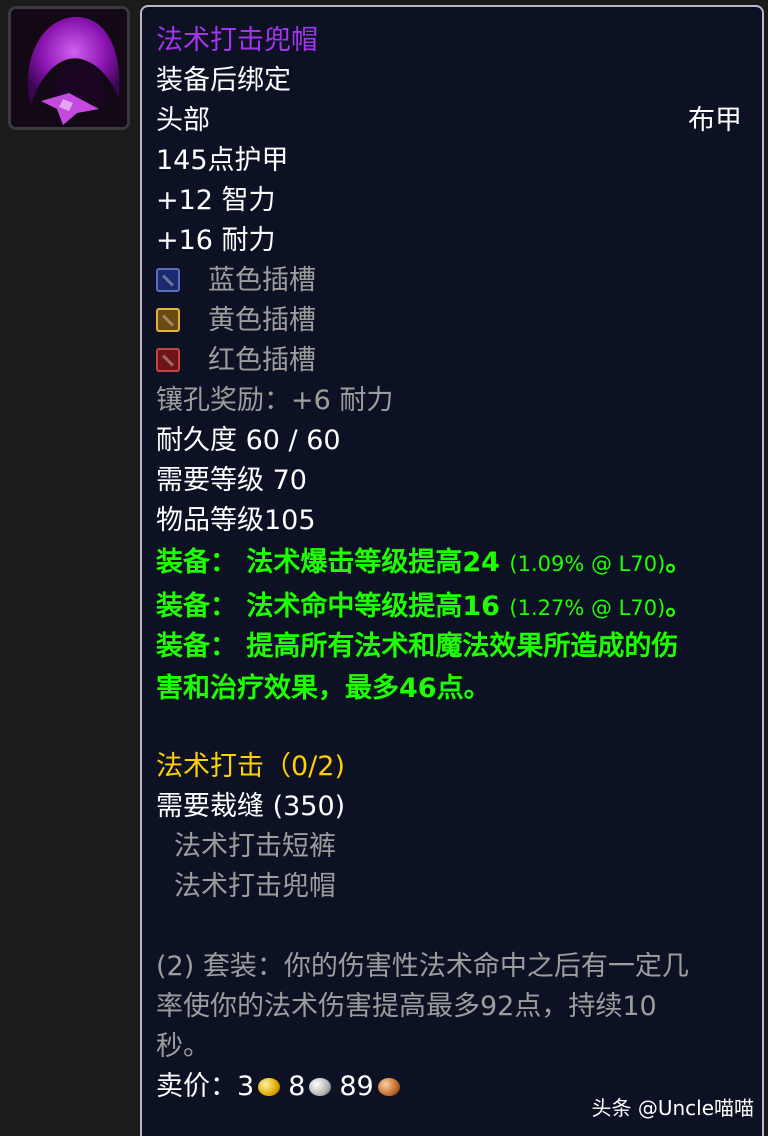 The width and height of the screenshot is (768, 1136). I want to click on set-bonus-line2: 率使你的法术伤害提高最多92点，持续10, so click(406, 1006).